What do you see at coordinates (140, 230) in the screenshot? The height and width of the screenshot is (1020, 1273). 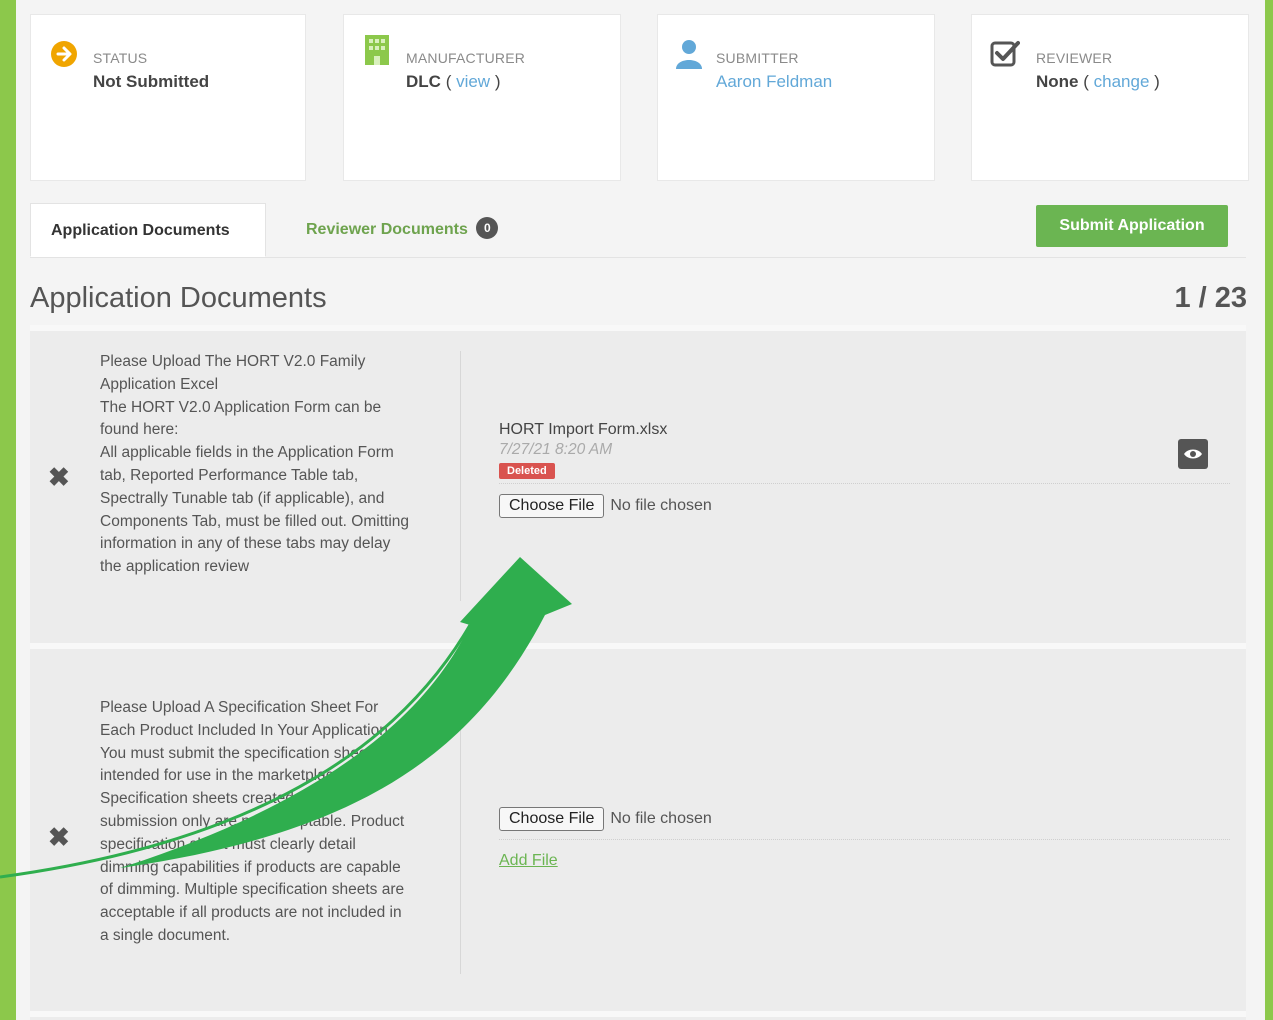 I see `tab-label: Application Documents` at bounding box center [140, 230].